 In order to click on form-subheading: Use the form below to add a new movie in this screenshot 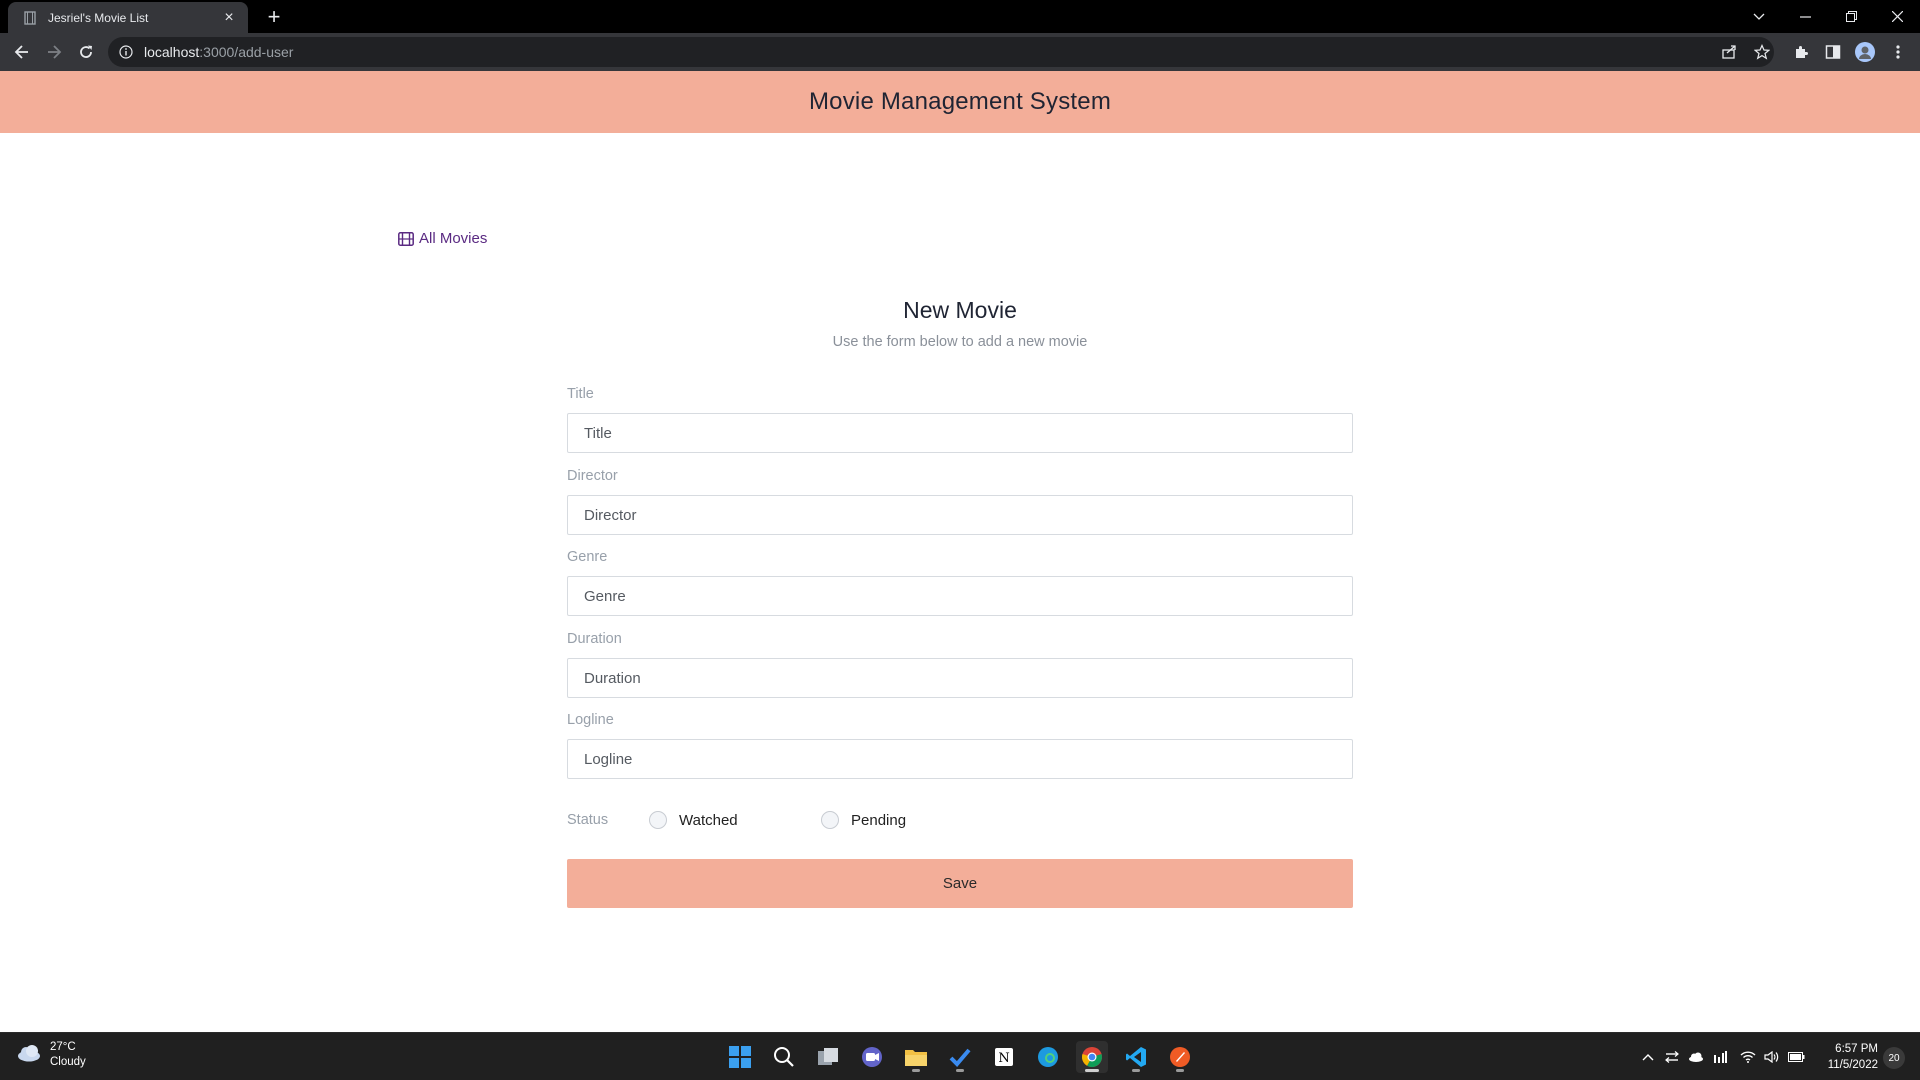, I will do `click(960, 342)`.